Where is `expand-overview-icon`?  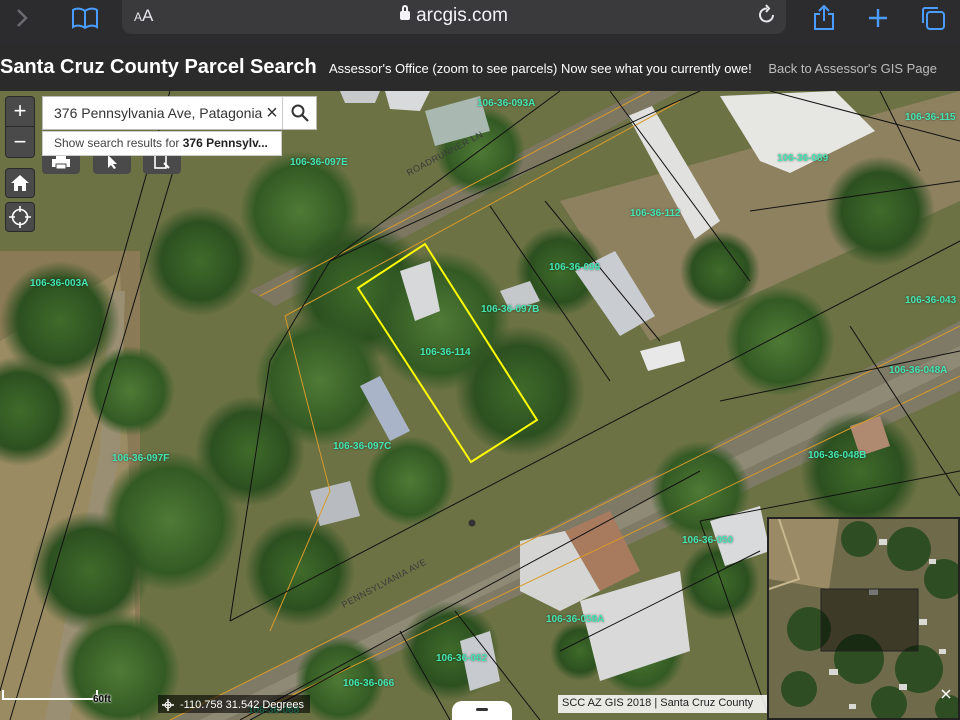 expand-overview-icon is located at coordinates (946, 694).